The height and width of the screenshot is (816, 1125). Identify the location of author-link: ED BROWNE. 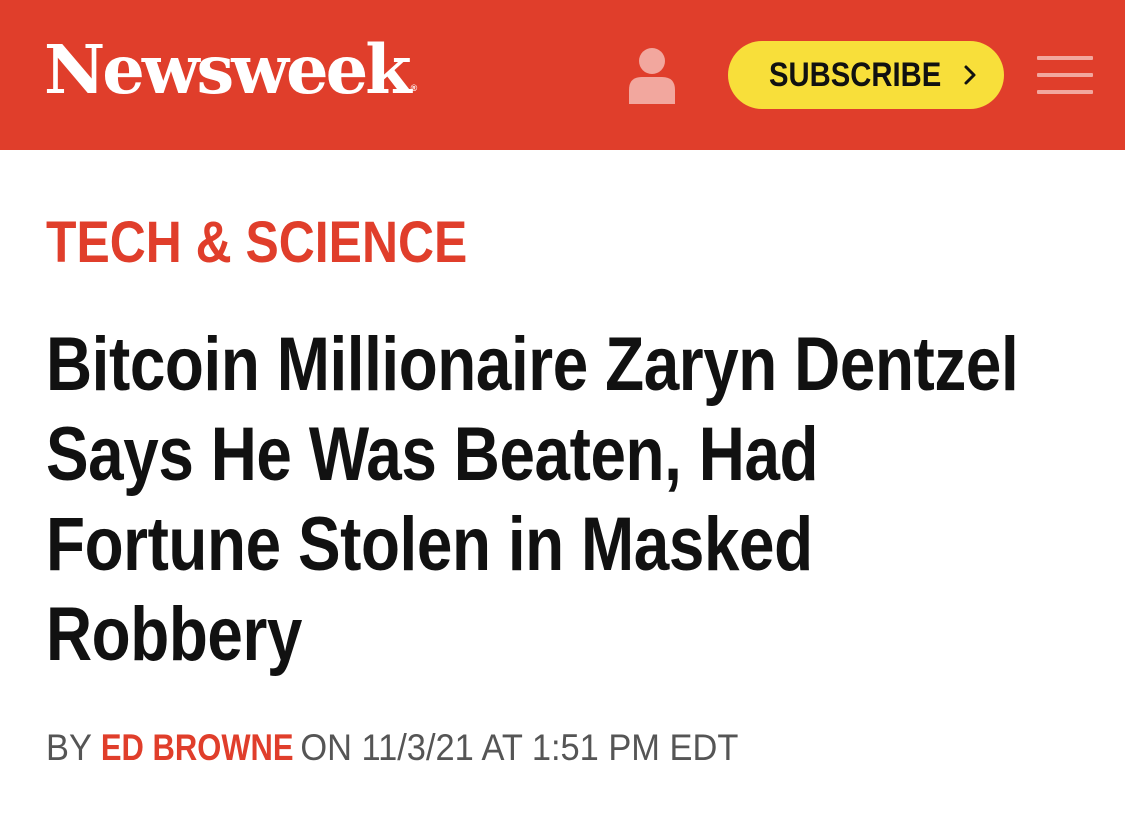
(197, 748).